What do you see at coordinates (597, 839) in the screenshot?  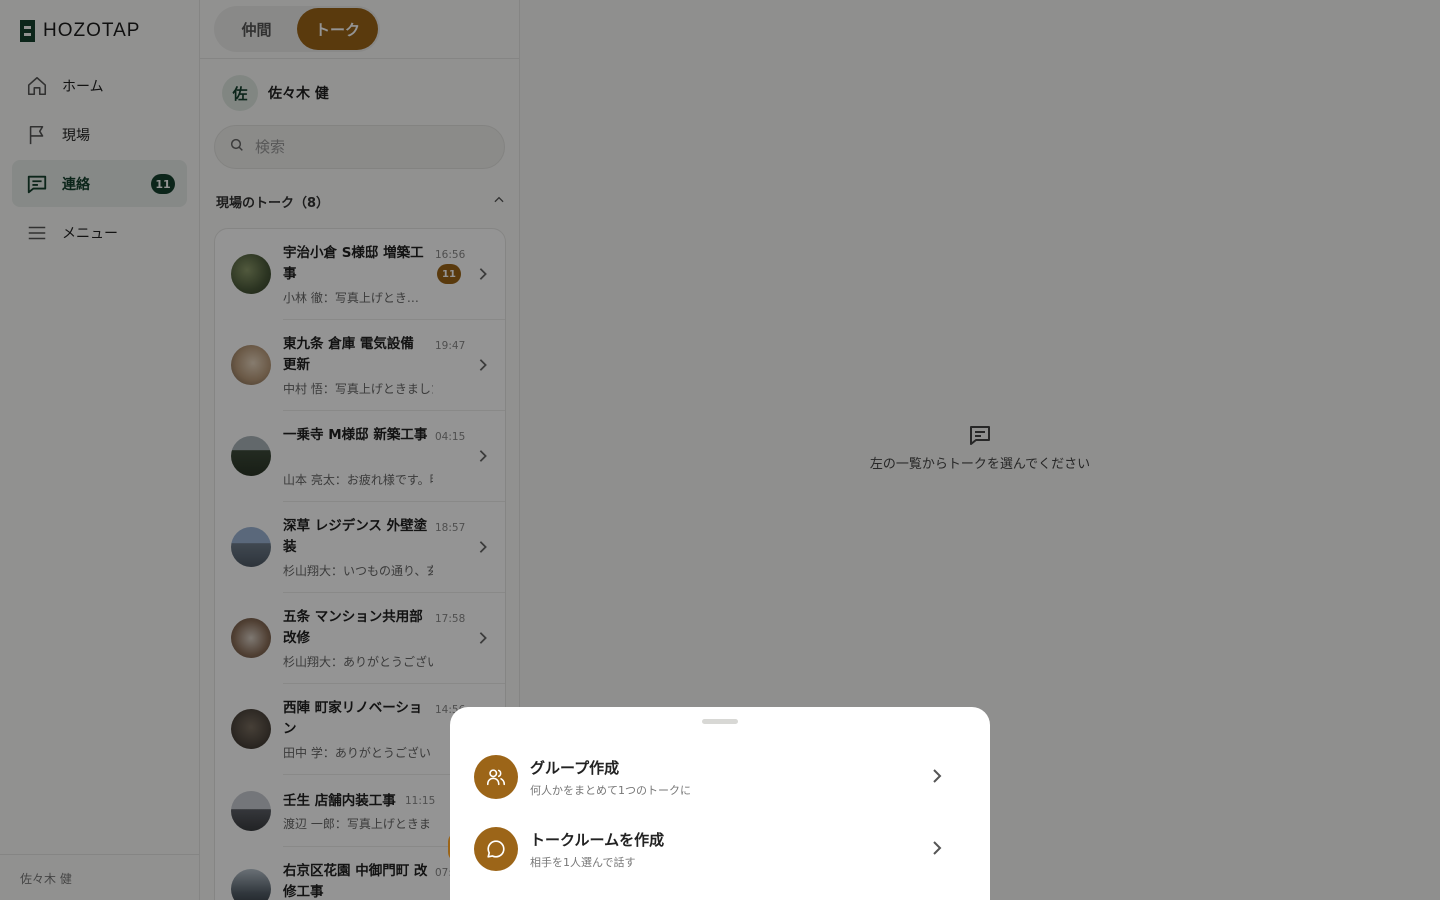 I see `sheet-item-title: トークルームを作成` at bounding box center [597, 839].